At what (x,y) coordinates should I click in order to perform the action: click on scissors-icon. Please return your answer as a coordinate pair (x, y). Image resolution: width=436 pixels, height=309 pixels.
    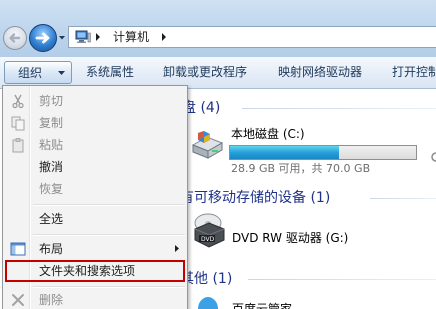
    Looking at the image, I should click on (18, 101).